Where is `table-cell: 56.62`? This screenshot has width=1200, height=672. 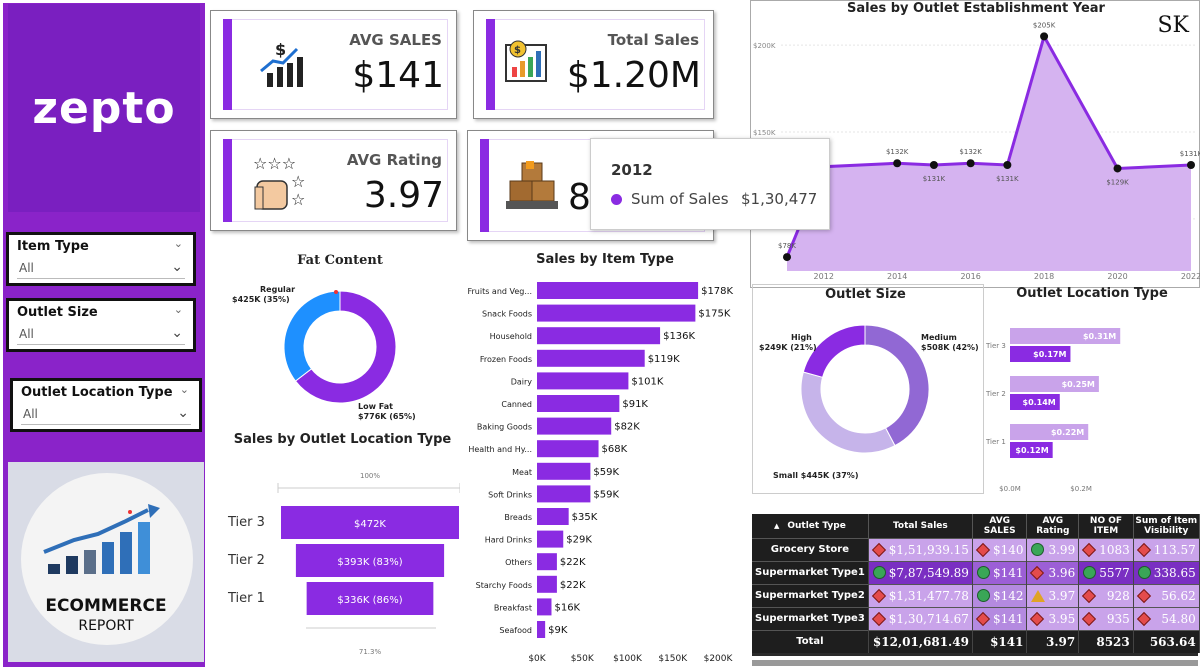
table-cell: 56.62 is located at coordinates (1166, 595).